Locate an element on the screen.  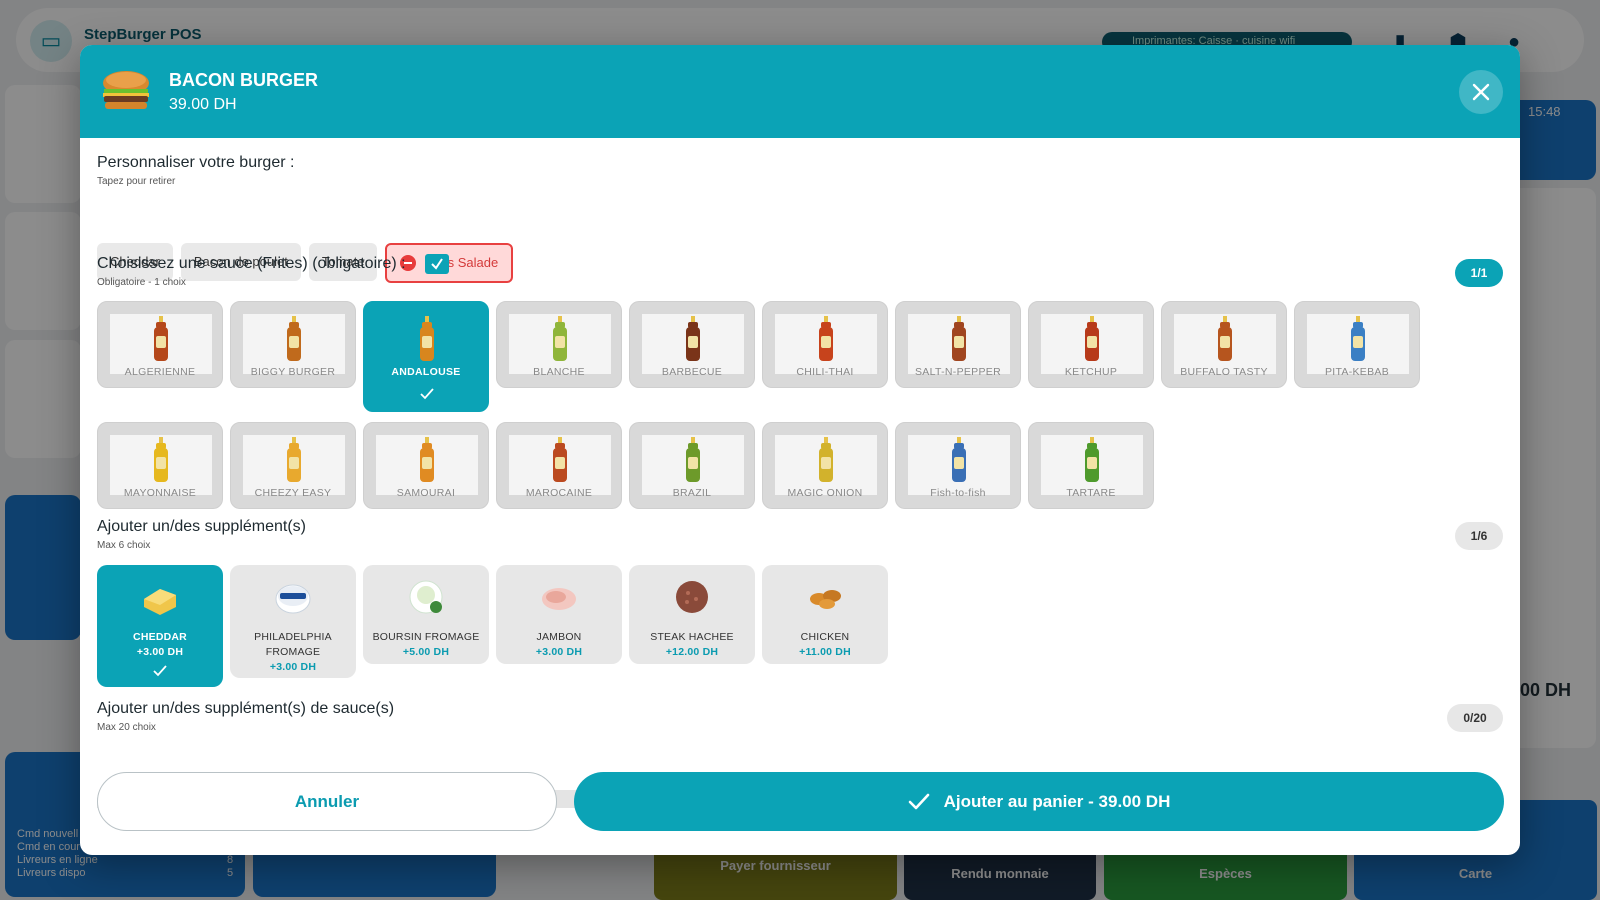
sauce-option-cheezy-easy: CHEEZY EASY is located at coordinates (293, 465).